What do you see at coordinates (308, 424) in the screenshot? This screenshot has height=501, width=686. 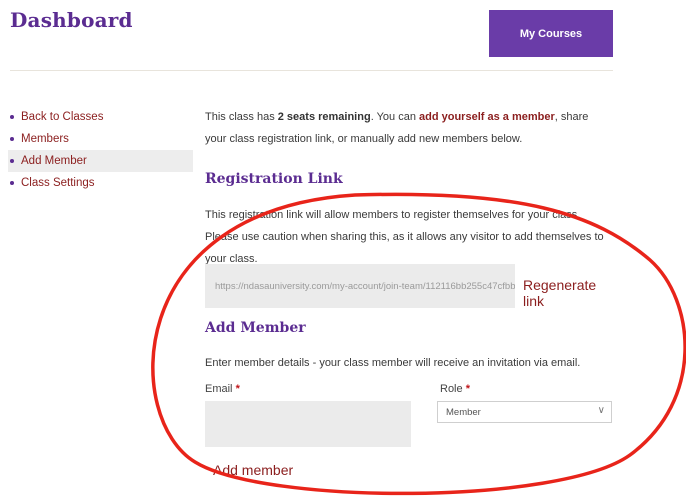 I see `email-field` at bounding box center [308, 424].